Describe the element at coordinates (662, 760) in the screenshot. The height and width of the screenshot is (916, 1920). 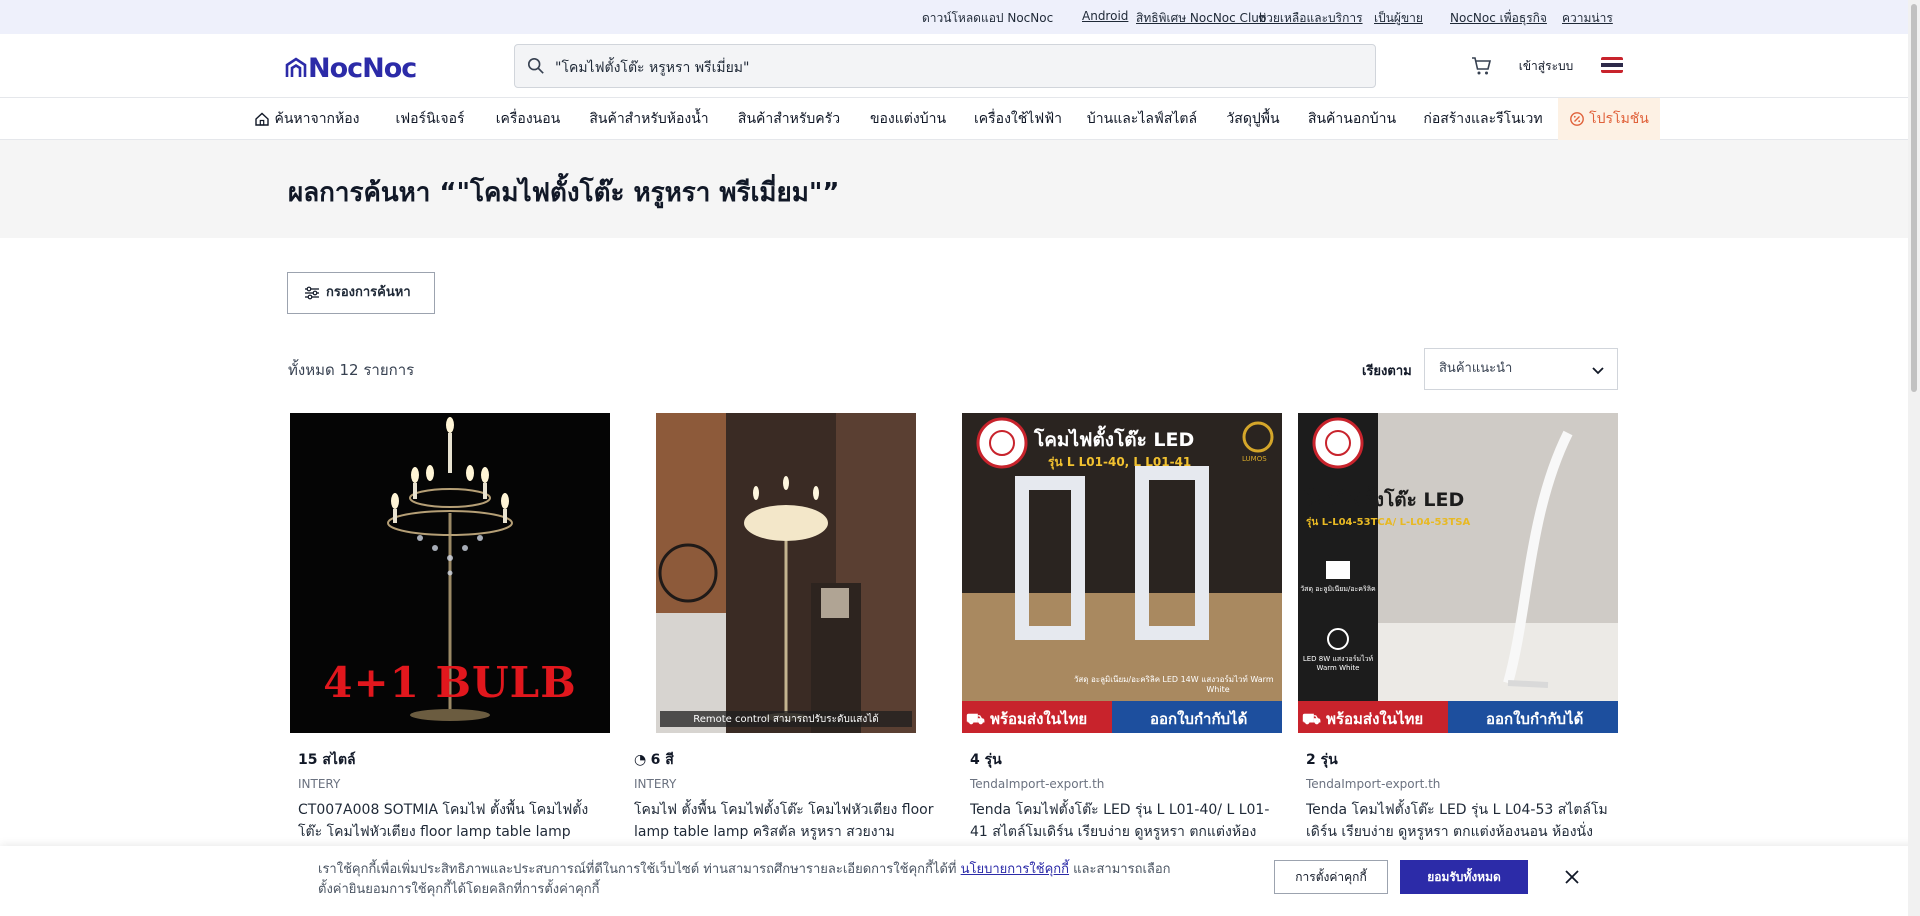
I see `variant-label: 6 สี` at that location.